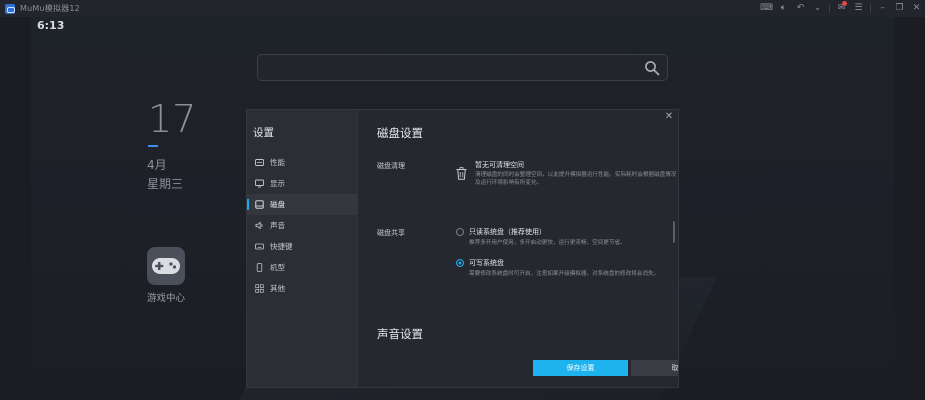 The image size is (925, 400). What do you see at coordinates (669, 117) in the screenshot?
I see `dialog-close-icon: ✕` at bounding box center [669, 117].